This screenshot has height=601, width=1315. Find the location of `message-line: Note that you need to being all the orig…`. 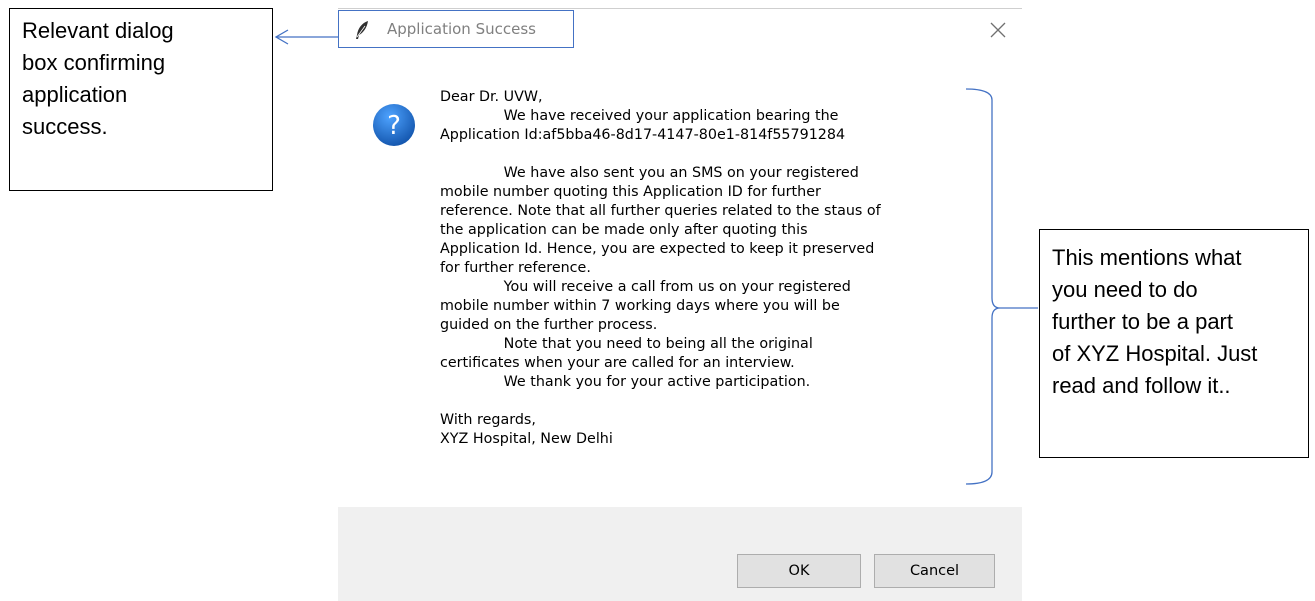

message-line: Note that you need to being all the orig… is located at coordinates (626, 344).